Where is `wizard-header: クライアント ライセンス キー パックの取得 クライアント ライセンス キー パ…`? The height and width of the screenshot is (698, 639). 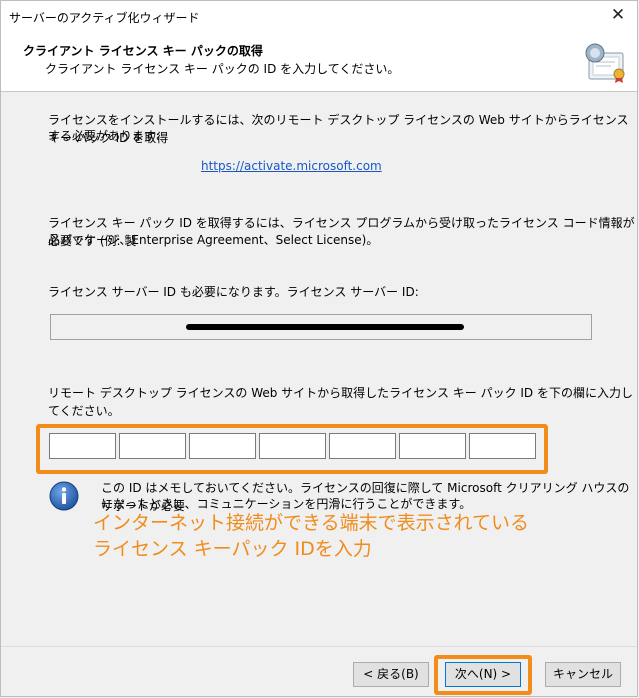 wizard-header: クライアント ライセンス キー パックの取得 クライアント ライセンス キー パ… is located at coordinates (319, 61).